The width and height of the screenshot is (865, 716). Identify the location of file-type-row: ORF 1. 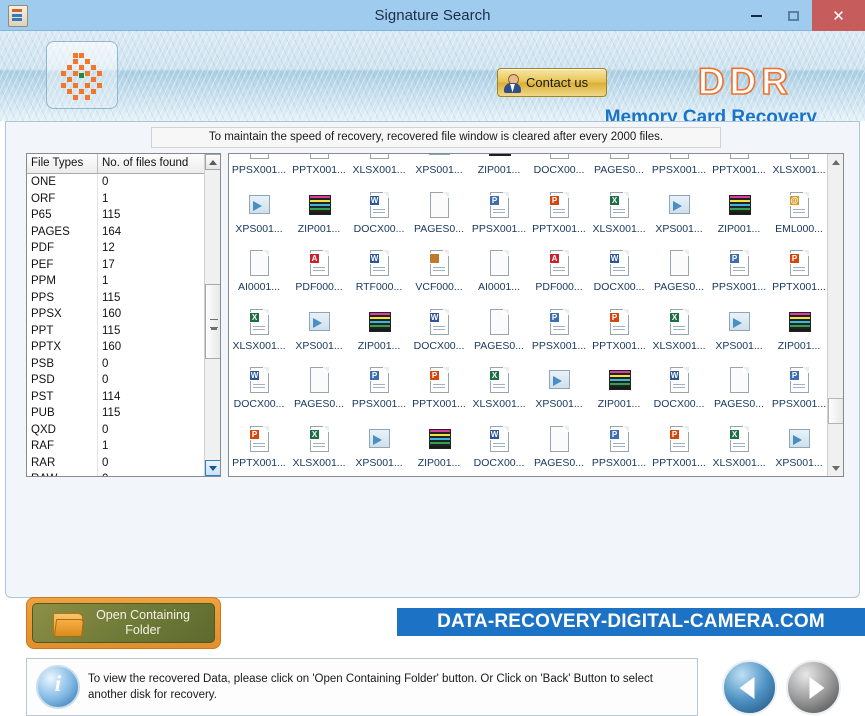
(123, 198).